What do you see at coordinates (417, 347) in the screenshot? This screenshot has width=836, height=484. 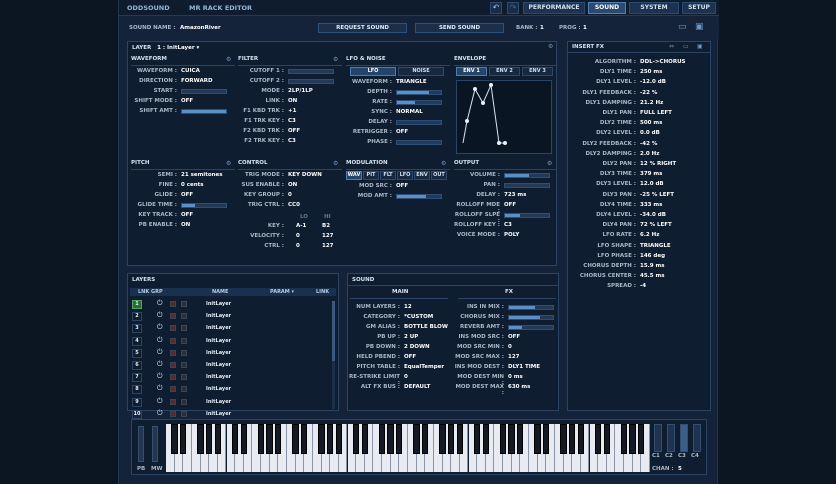 I see `param-value: 2 DOWN` at bounding box center [417, 347].